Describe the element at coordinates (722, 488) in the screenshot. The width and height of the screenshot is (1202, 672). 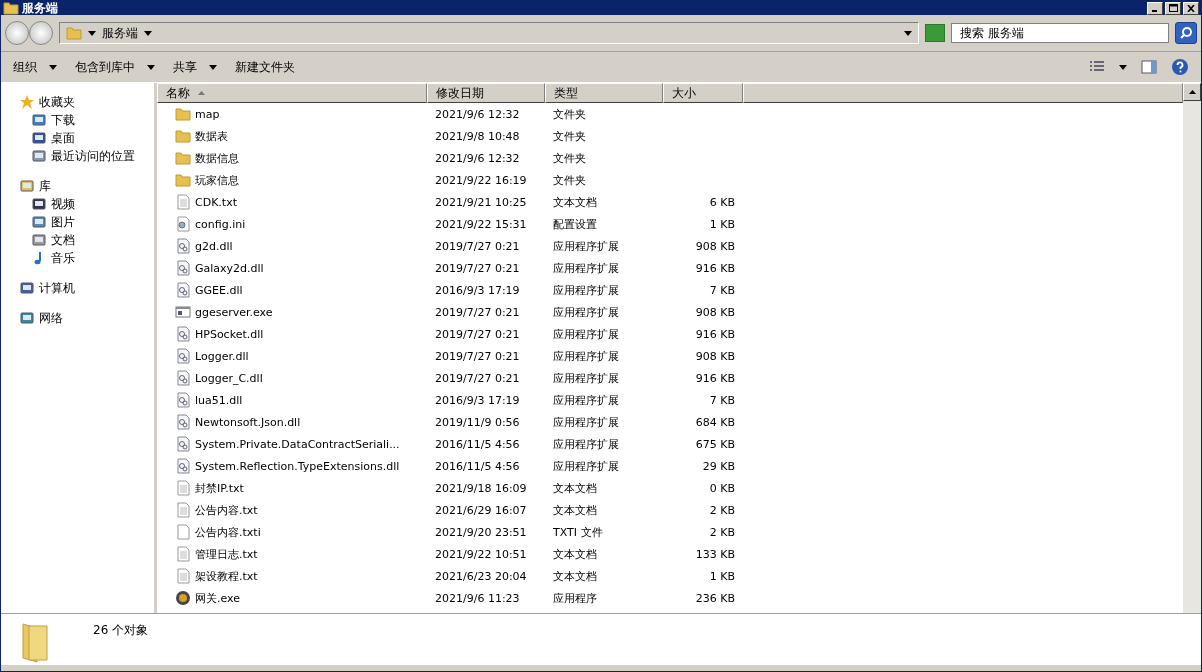
I see `file-size: 0 KB` at that location.